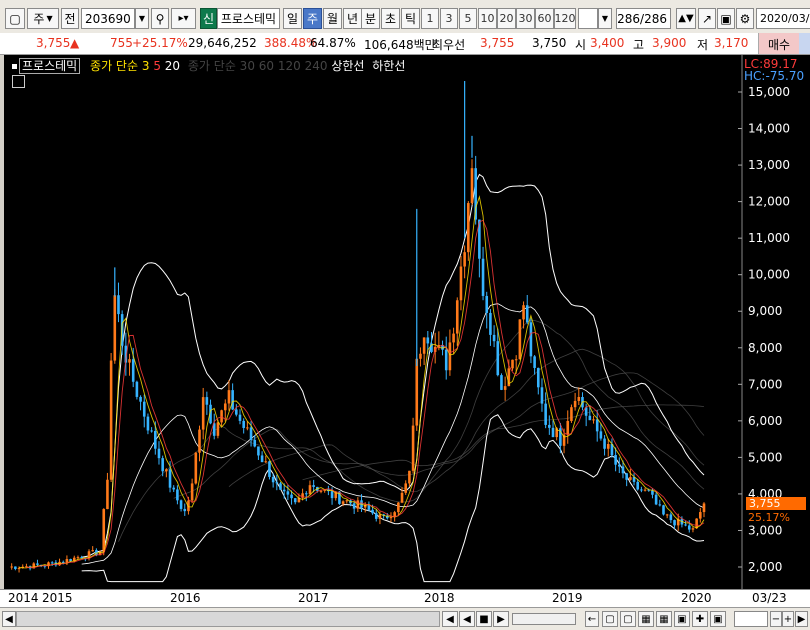 Image resolution: width=810 pixels, height=630 pixels. Describe the element at coordinates (765, 348) in the screenshot. I see `y-tick-label: 8,000` at that location.